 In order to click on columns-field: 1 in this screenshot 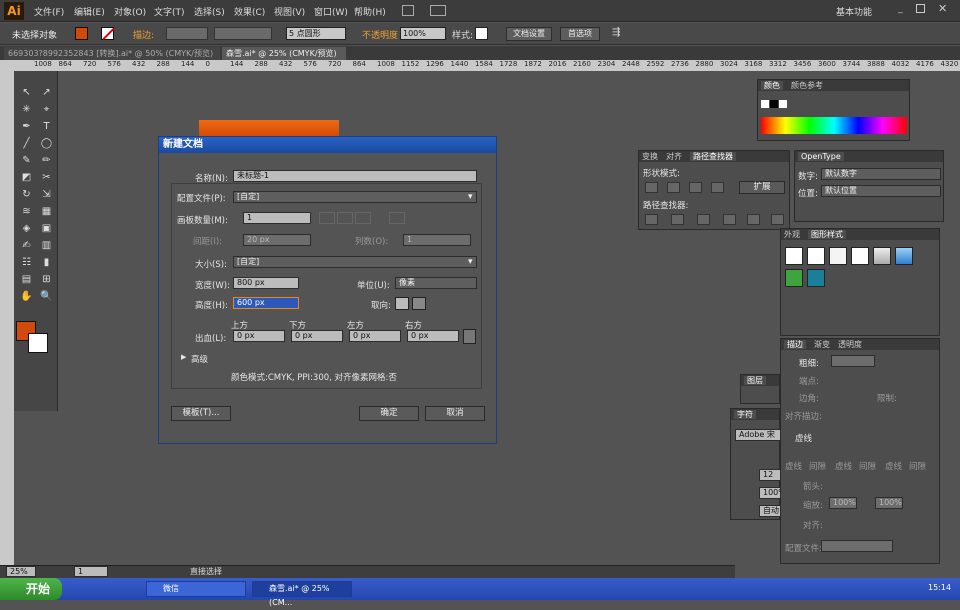, I will do `click(437, 240)`.